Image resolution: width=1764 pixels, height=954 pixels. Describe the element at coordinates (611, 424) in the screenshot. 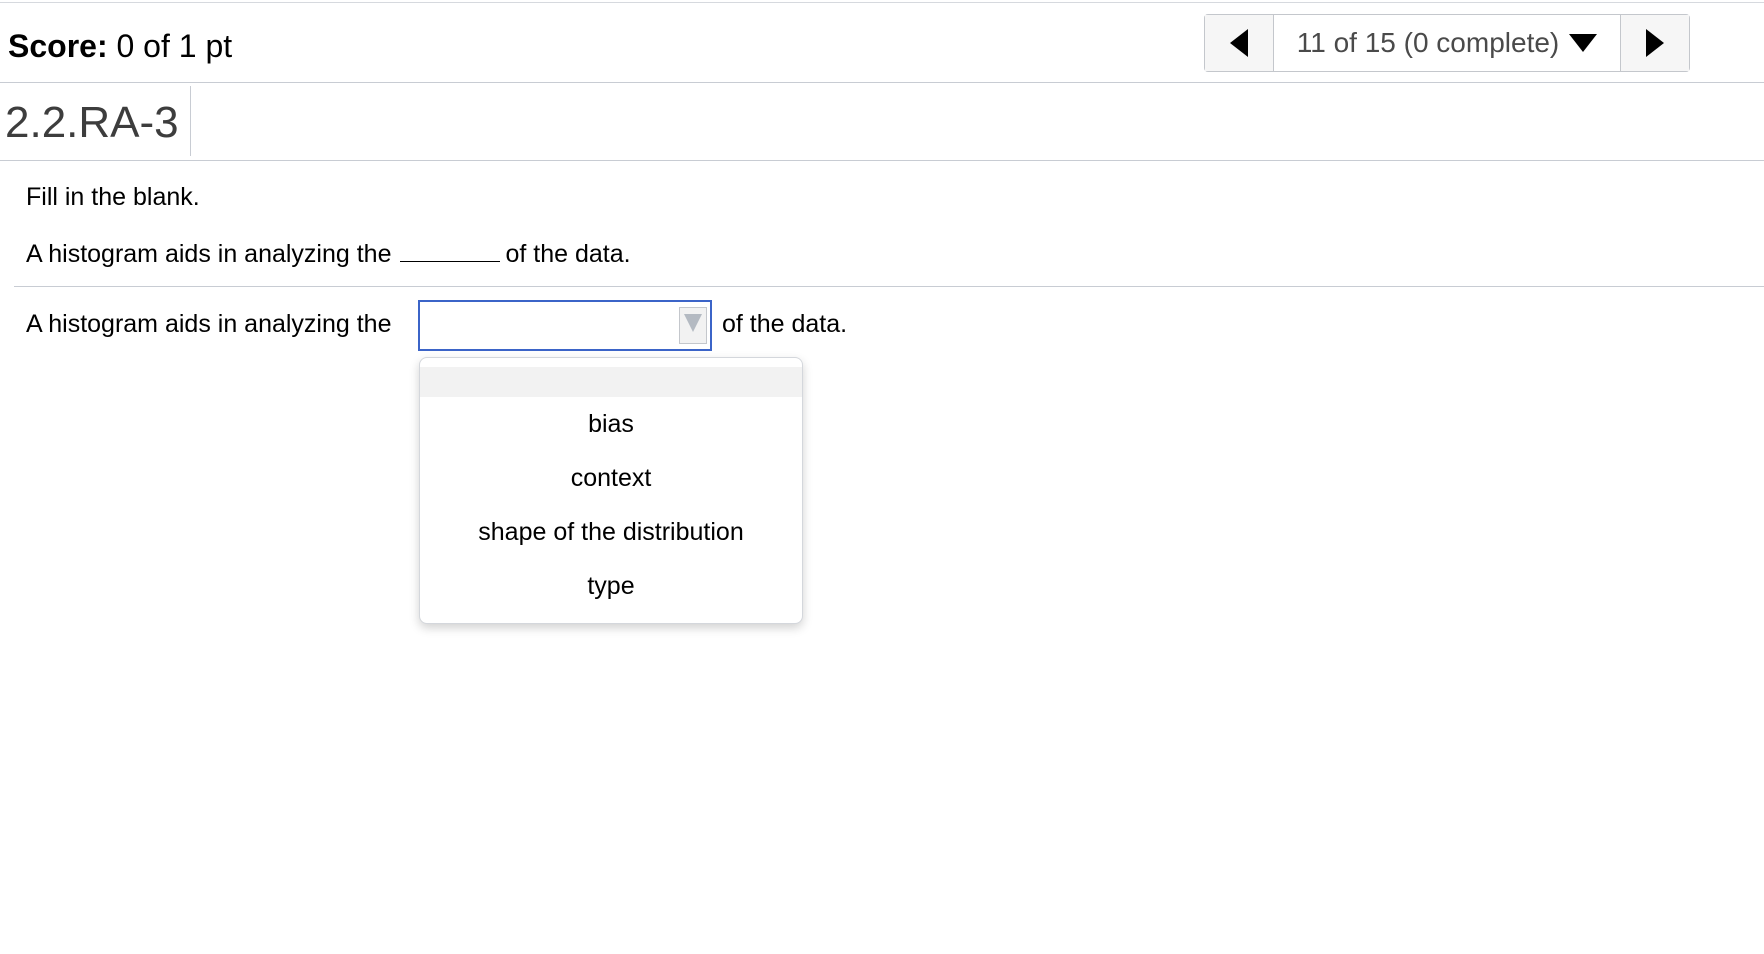

I see `option-bias: bias` at that location.